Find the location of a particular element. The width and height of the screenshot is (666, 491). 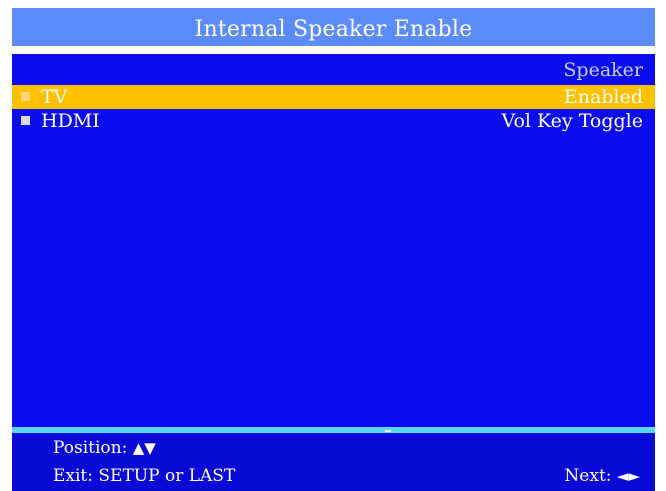

position-label: Position: is located at coordinates (90, 448).